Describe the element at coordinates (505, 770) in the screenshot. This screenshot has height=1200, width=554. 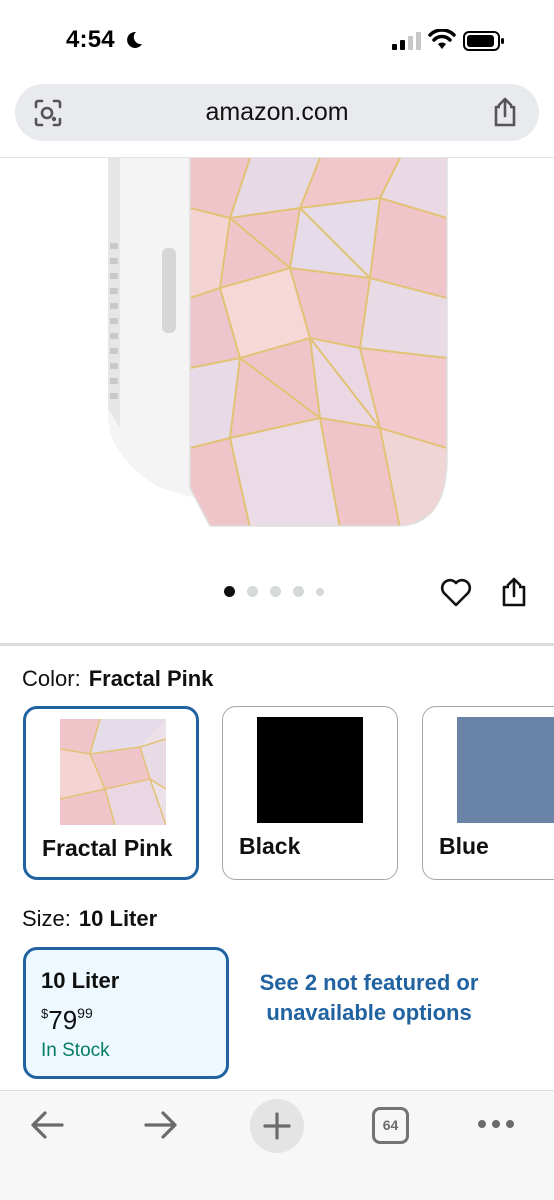
I see `swatch-image-blue` at that location.